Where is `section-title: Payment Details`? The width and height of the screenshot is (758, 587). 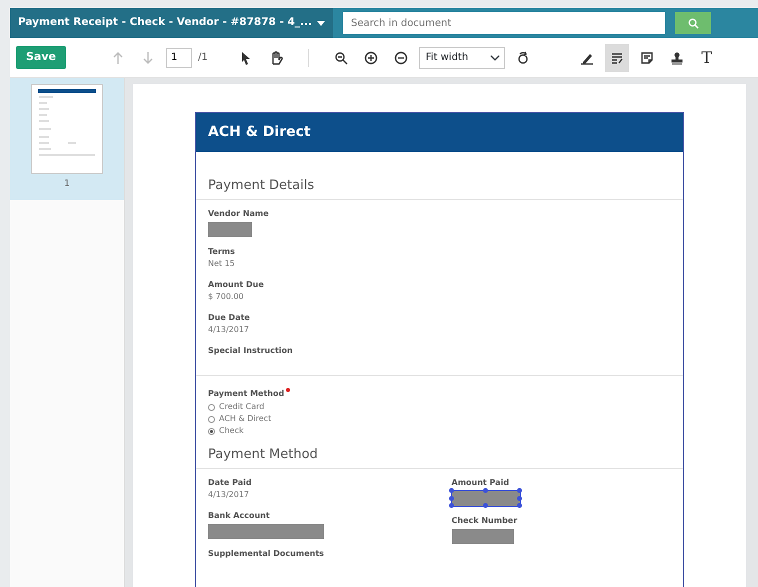 section-title: Payment Details is located at coordinates (439, 188).